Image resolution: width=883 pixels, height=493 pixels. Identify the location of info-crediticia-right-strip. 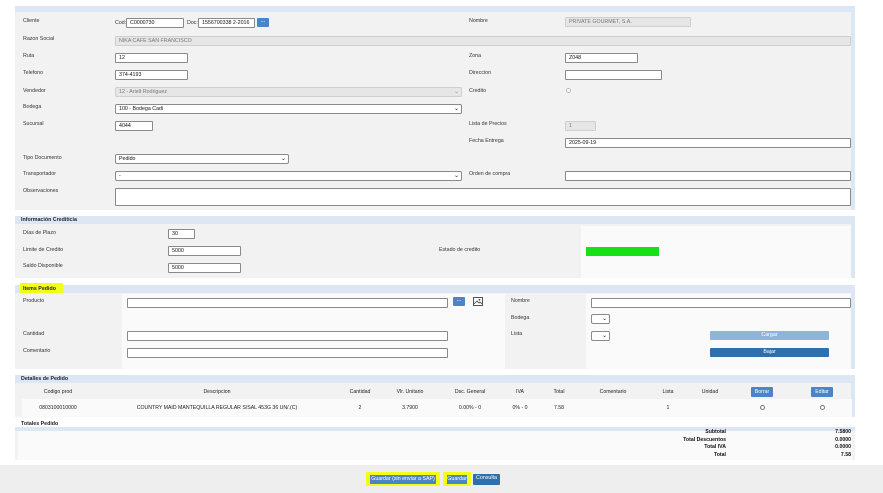
(853, 247).